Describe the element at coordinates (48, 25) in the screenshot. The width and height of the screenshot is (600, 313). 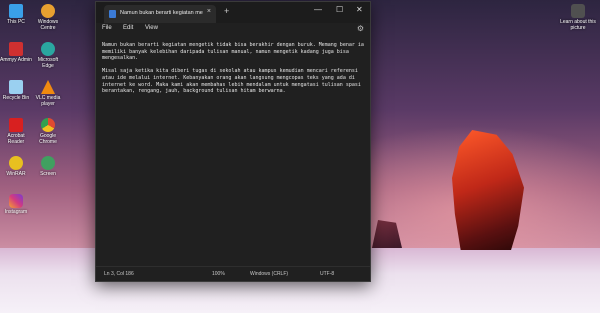
I see `desktop-icon-label: Windows Centre` at that location.